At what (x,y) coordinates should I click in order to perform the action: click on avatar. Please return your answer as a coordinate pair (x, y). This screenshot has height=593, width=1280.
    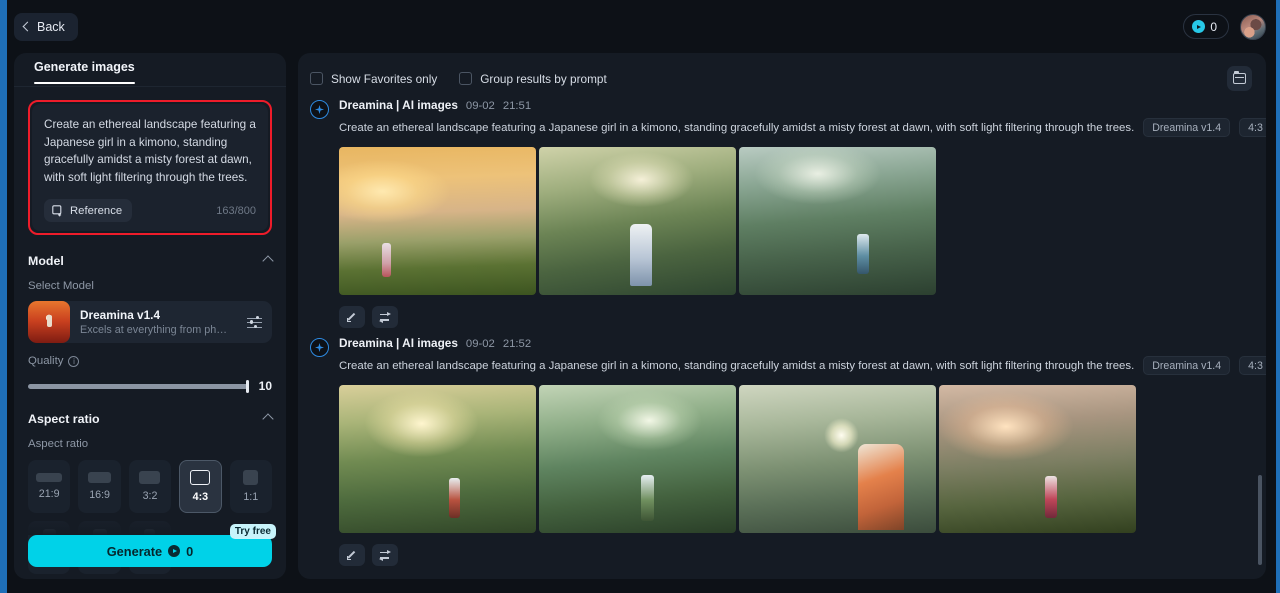
    Looking at the image, I should click on (1253, 26).